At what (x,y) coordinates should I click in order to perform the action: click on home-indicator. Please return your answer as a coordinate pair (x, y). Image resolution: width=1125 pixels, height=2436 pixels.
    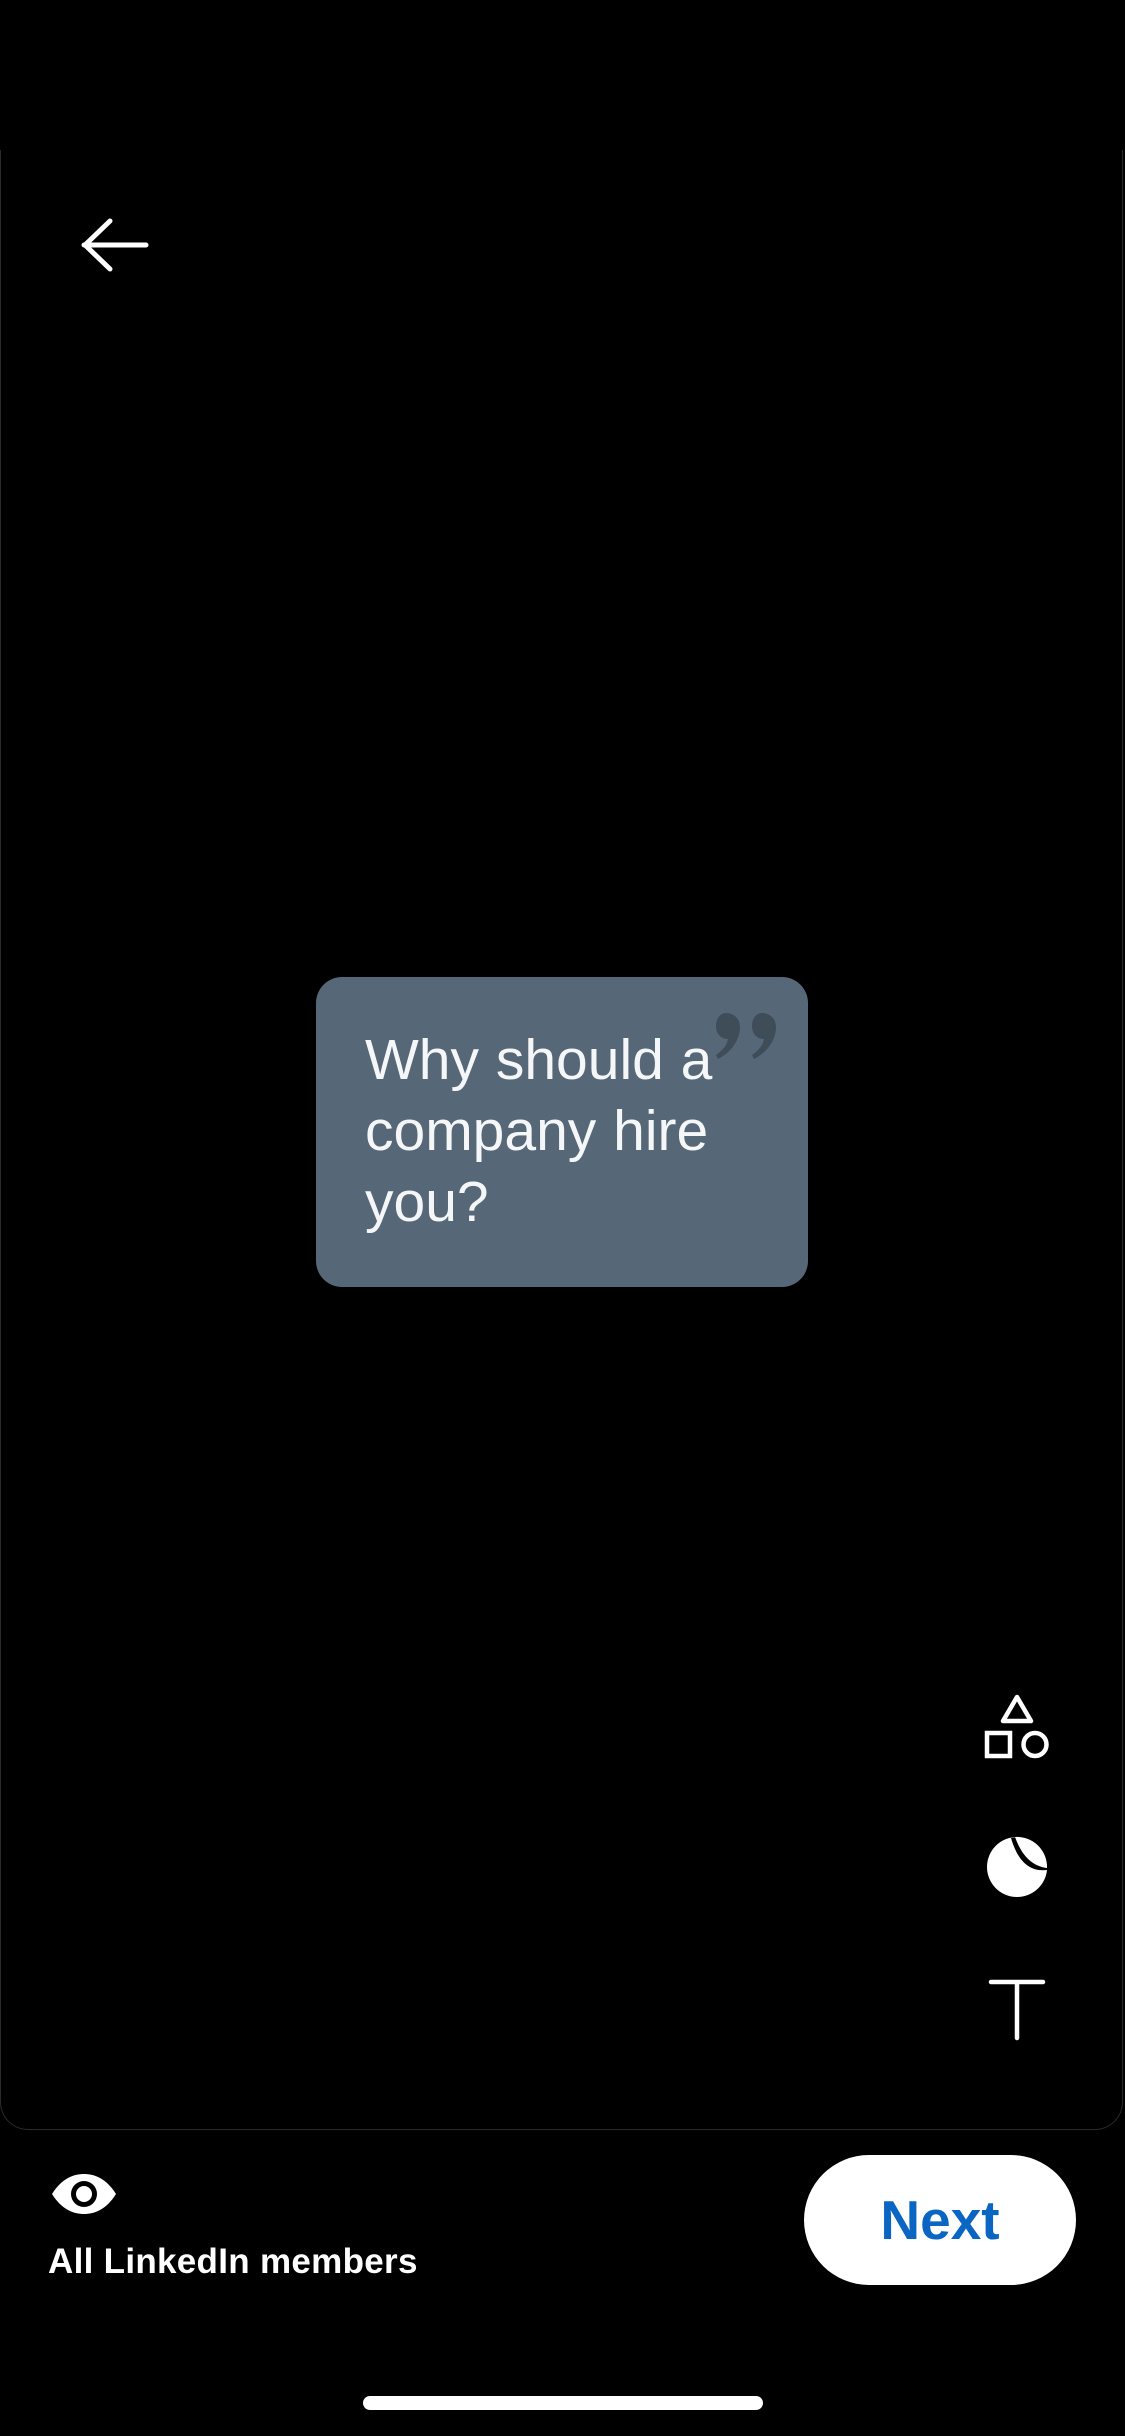
    Looking at the image, I should click on (563, 2403).